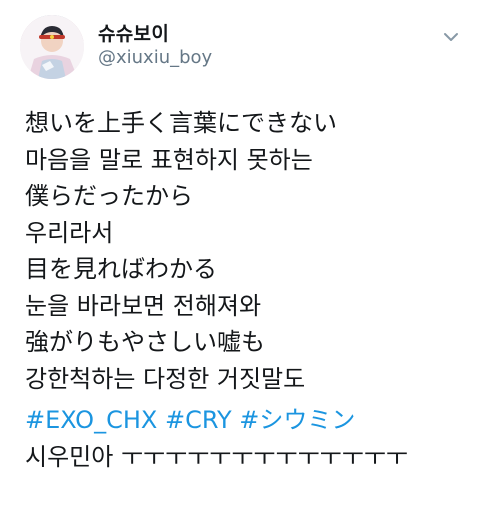  Describe the element at coordinates (169, 159) in the screenshot. I see `tweet-line: 마음을 말로 표현하지 못하는` at that location.